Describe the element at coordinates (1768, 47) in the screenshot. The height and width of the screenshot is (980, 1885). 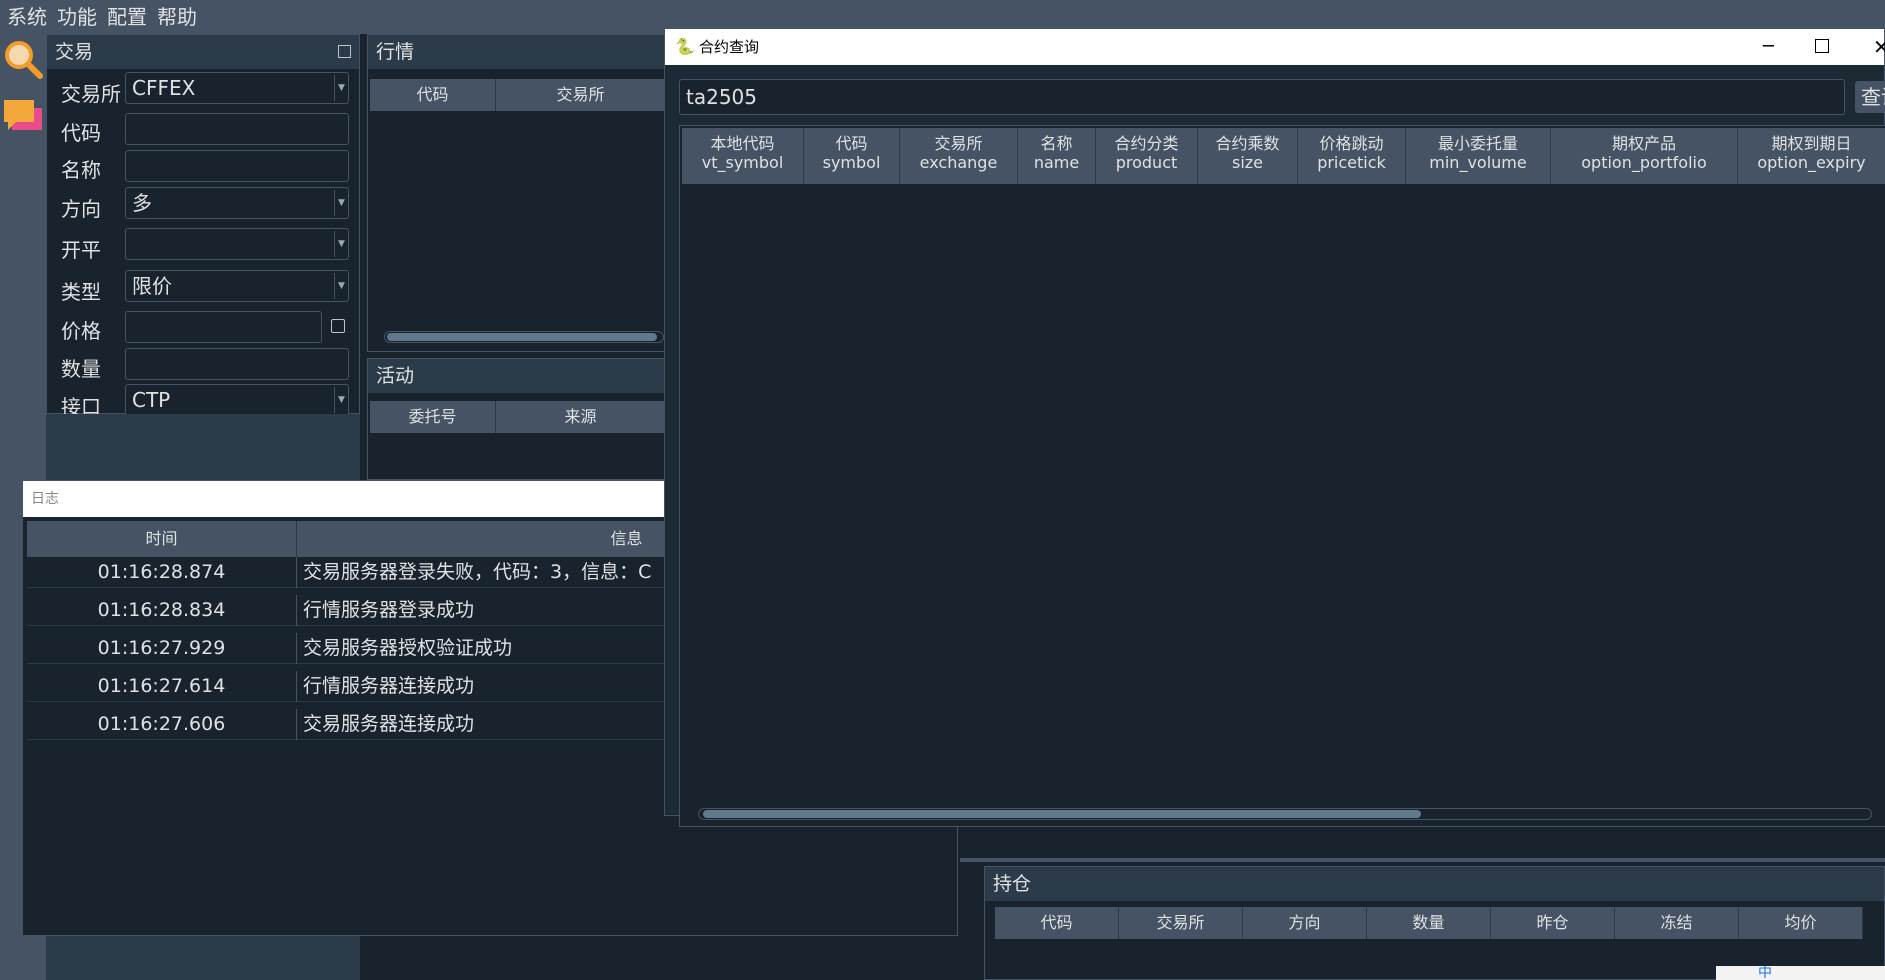
I see `minimize-icon: ─` at that location.